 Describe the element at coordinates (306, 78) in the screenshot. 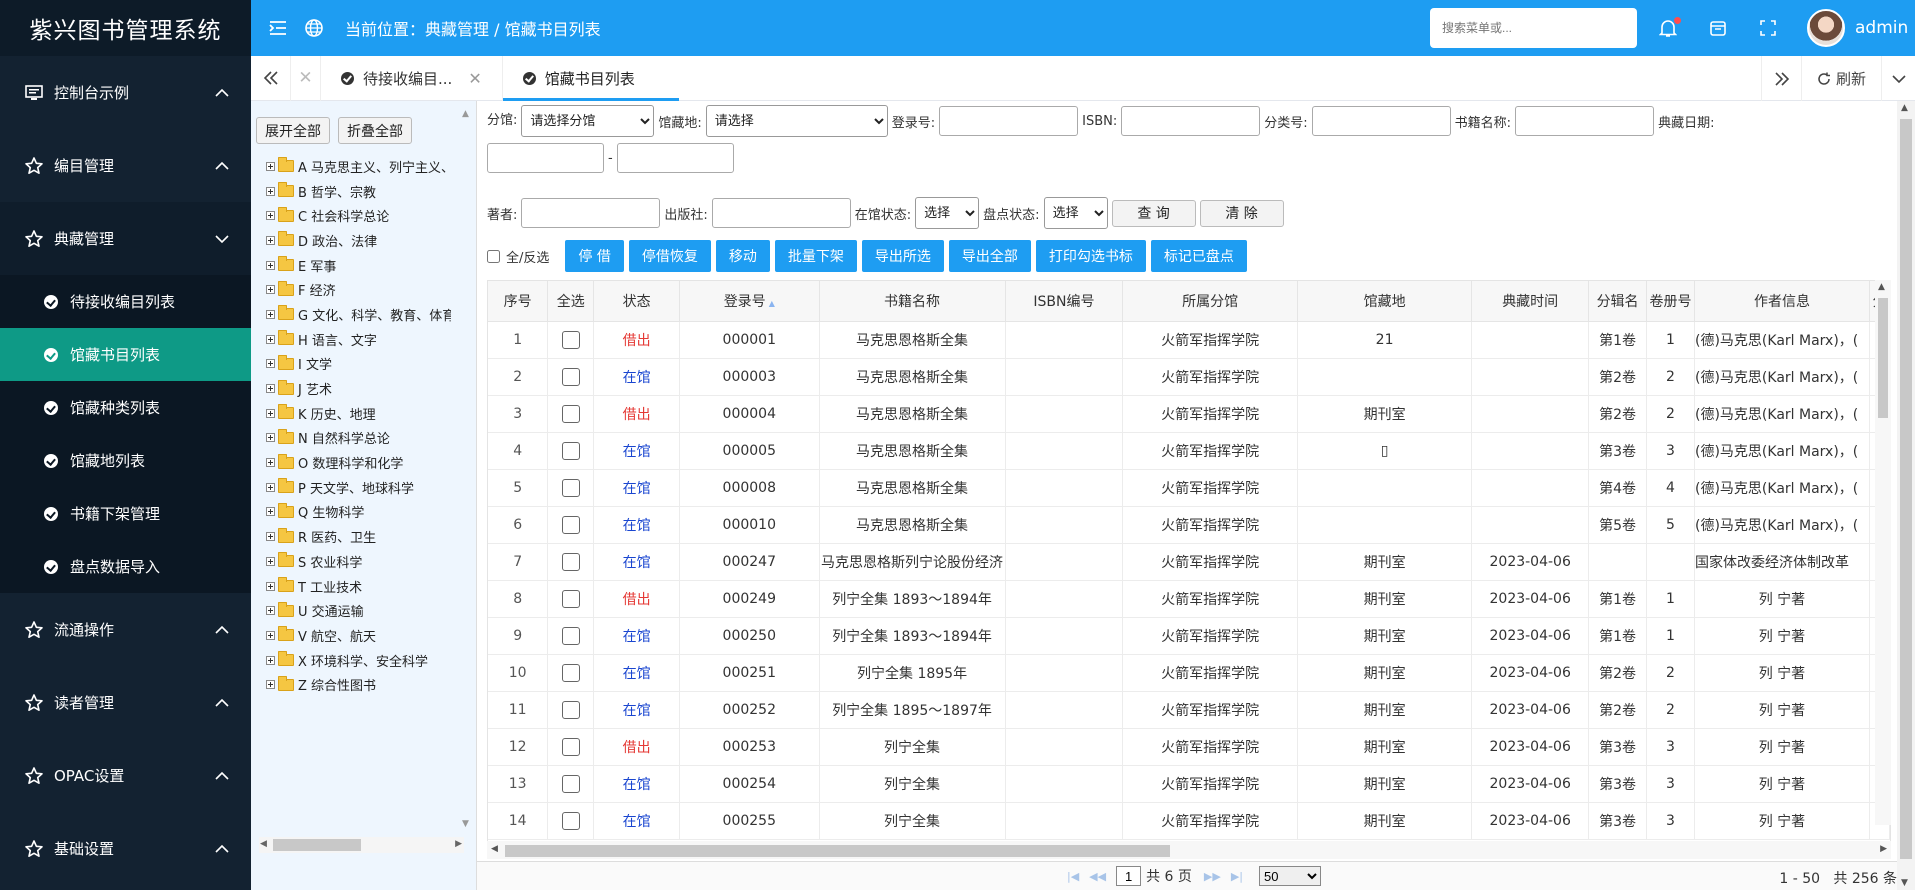

I see `close-home-tab-icon: ✕` at that location.